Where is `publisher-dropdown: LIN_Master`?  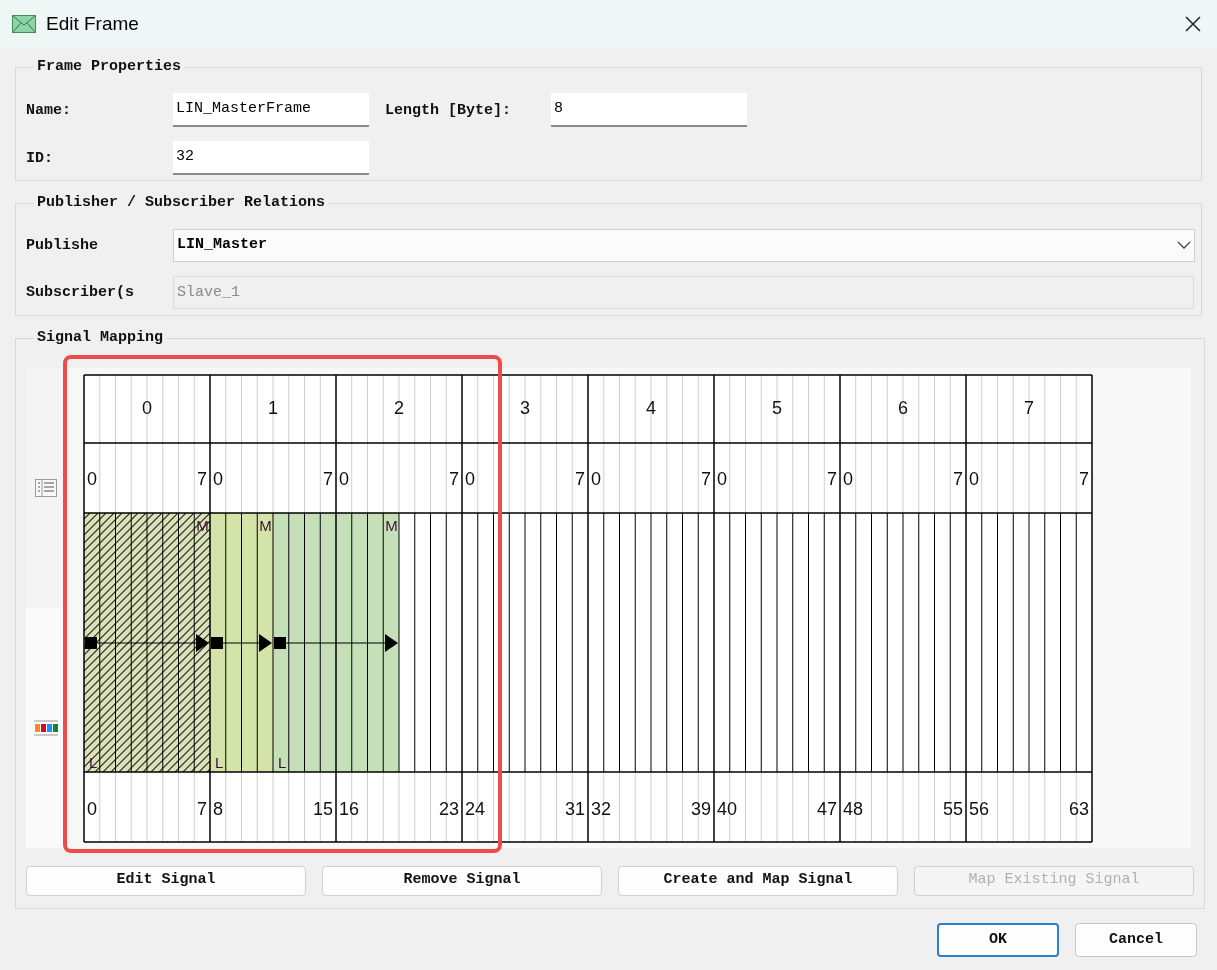 publisher-dropdown: LIN_Master is located at coordinates (684, 245).